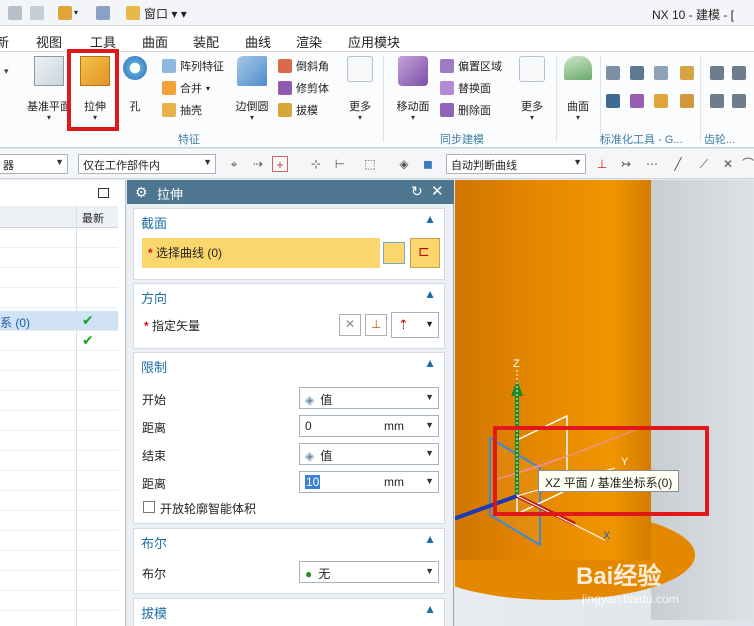 The width and height of the screenshot is (754, 626). What do you see at coordinates (258, 41) in the screenshot?
I see `menu-curve: 曲线` at bounding box center [258, 41].